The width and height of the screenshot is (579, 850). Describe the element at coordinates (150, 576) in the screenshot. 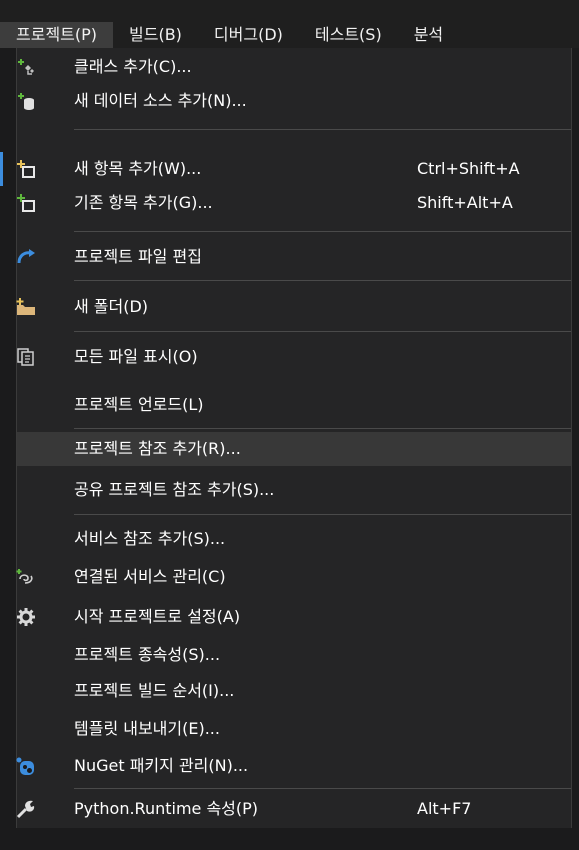

I see `menu-item-label: 연결된 서비스 관리(C)` at that location.